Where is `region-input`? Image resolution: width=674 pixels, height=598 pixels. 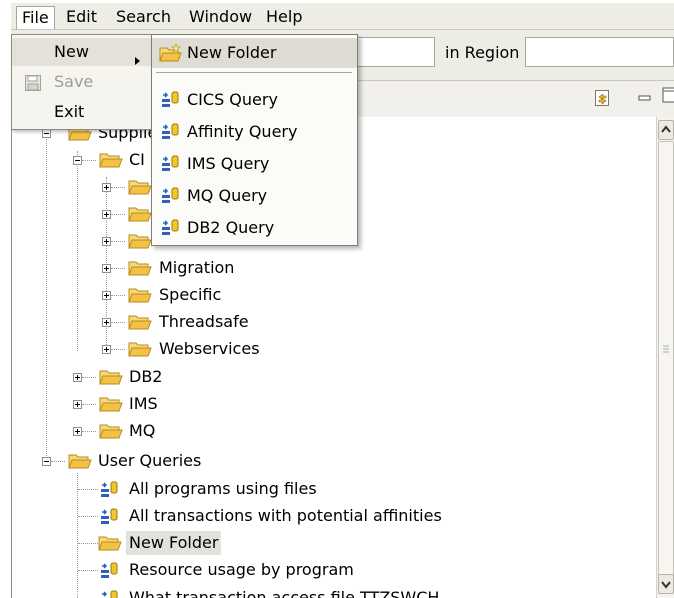
region-input is located at coordinates (599, 52).